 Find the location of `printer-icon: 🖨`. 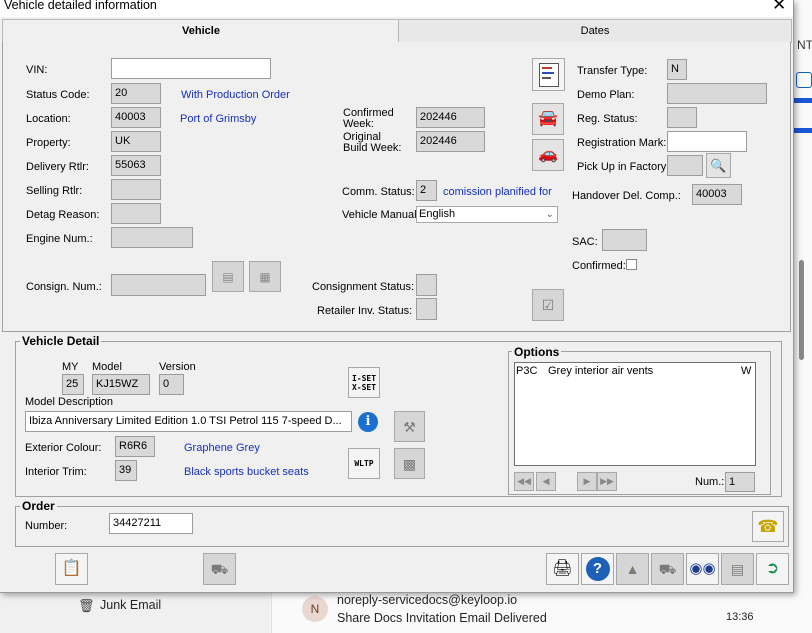

printer-icon: 🖨 is located at coordinates (562, 568).